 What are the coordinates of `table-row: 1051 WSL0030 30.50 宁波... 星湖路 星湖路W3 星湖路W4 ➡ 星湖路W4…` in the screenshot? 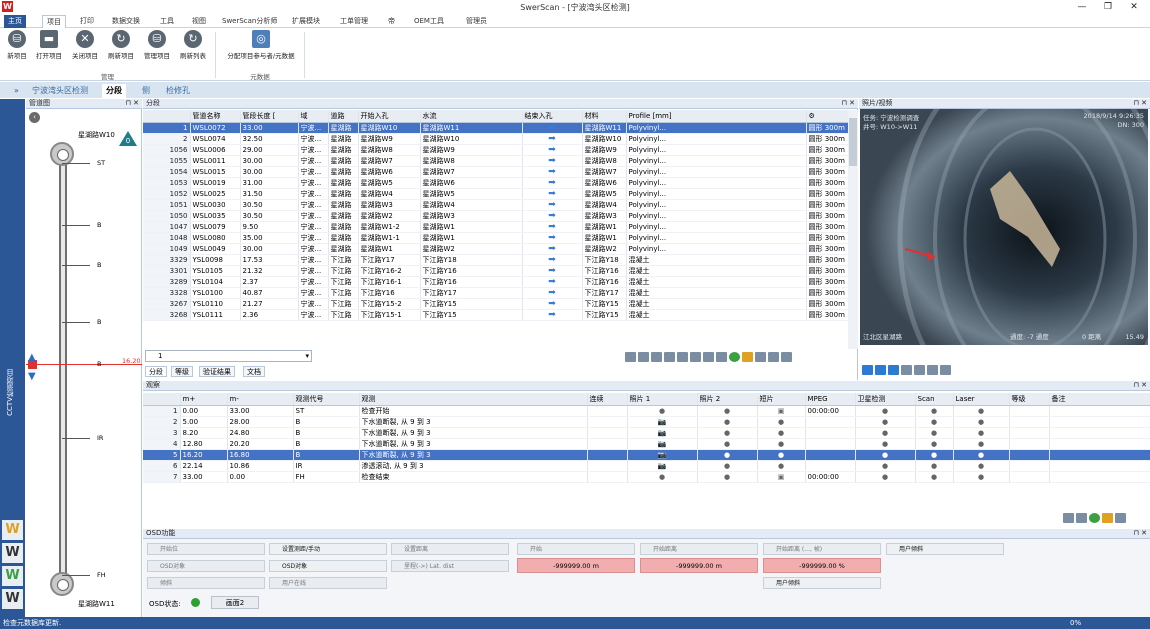 It's located at (495, 205).